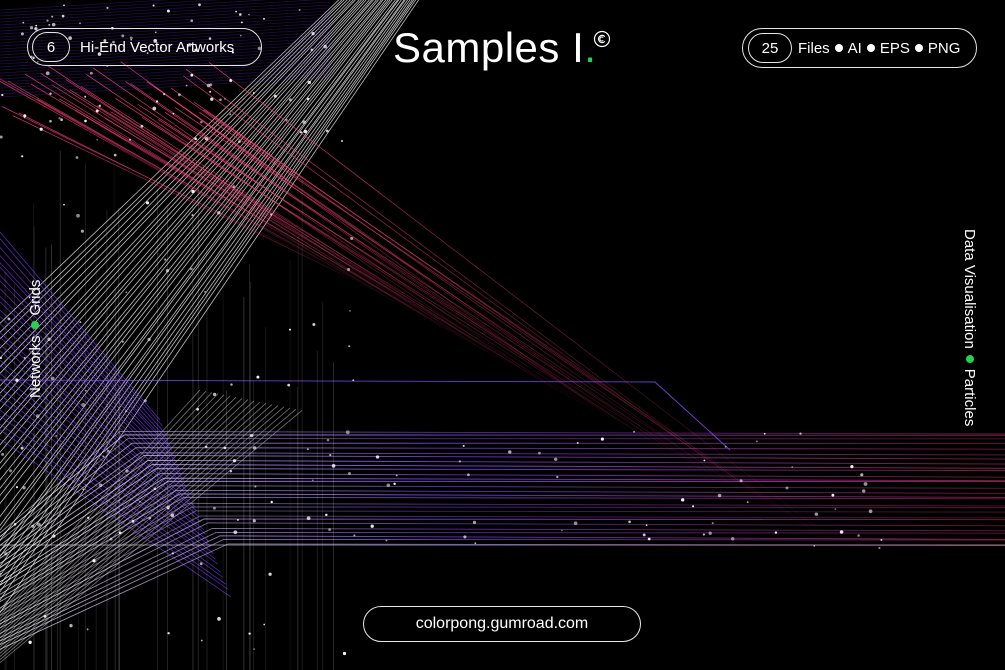 The width and height of the screenshot is (1005, 670). I want to click on label-data-visualisation: Data Visualisation, so click(969, 289).